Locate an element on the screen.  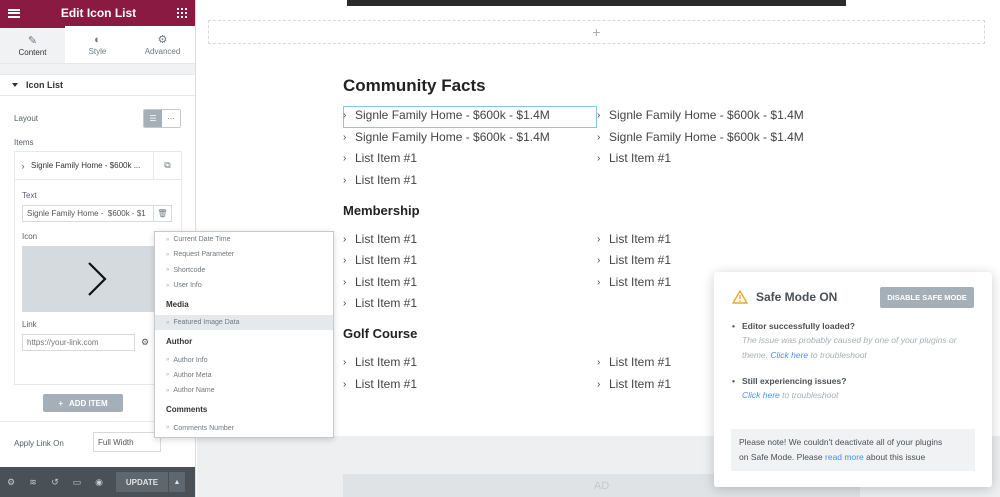
link-field is located at coordinates (78, 342).